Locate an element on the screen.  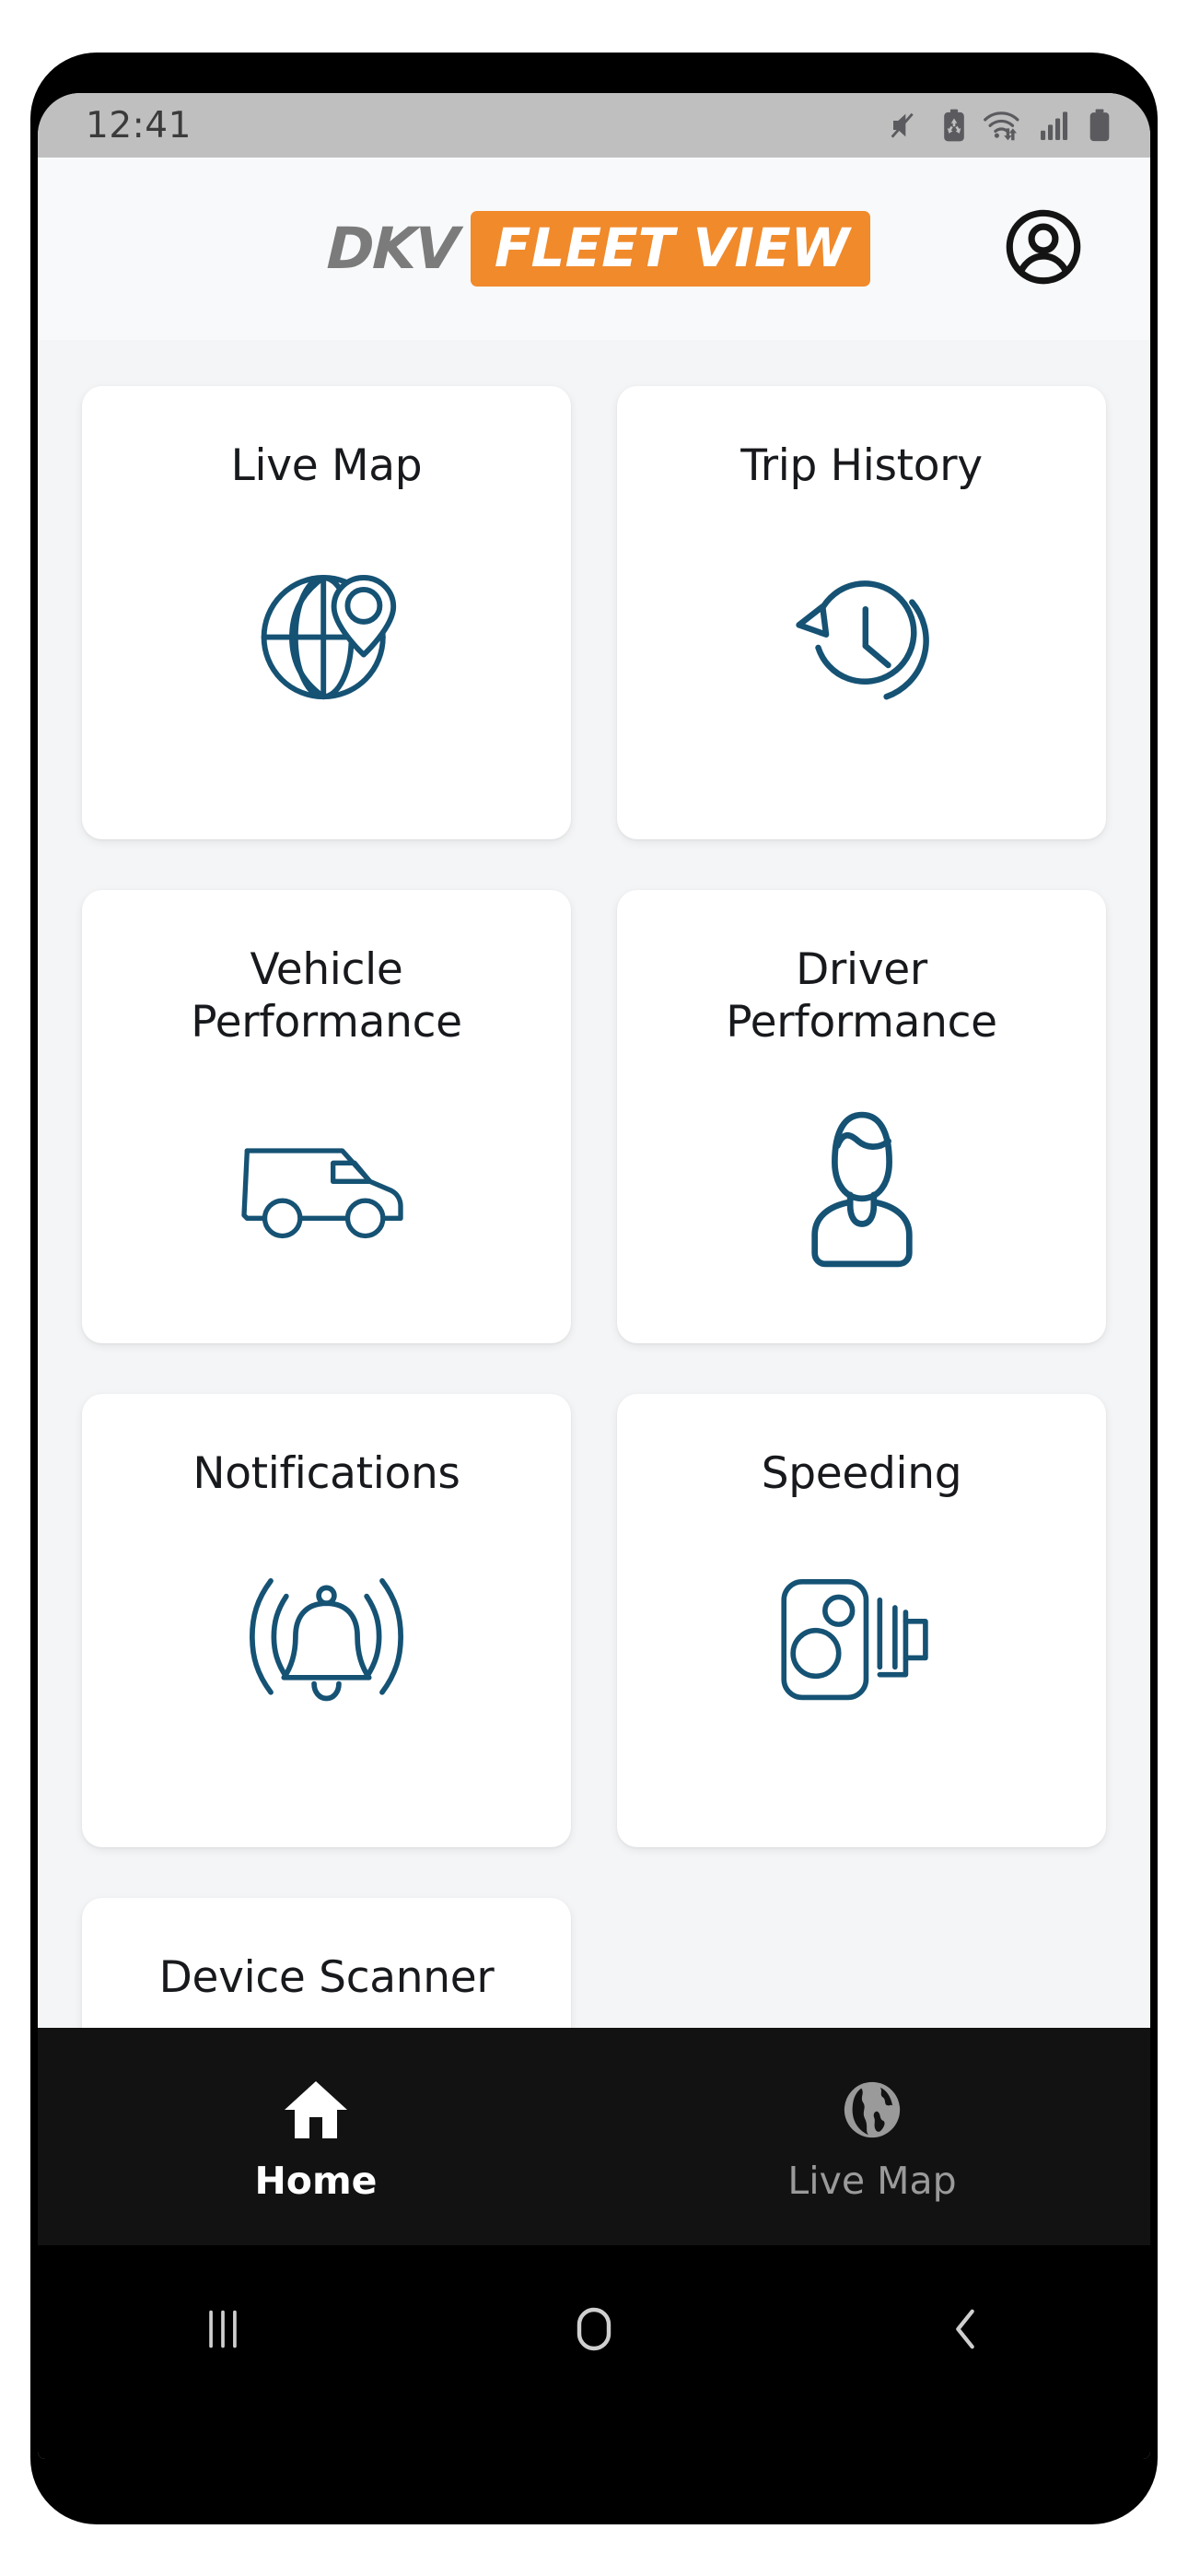
tile-driver-performance: Driver Performance is located at coordinates (861, 1116).